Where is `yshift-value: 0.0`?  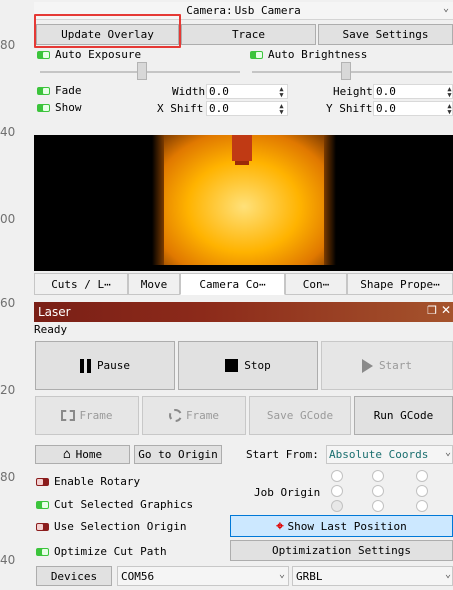 yshift-value: 0.0 is located at coordinates (386, 108).